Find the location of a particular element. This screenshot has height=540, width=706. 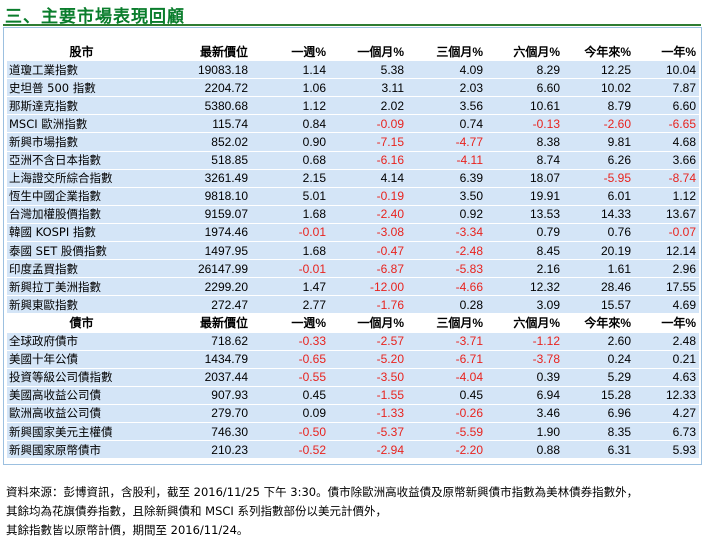

stock-row-value: 1.12 is located at coordinates (290, 106).